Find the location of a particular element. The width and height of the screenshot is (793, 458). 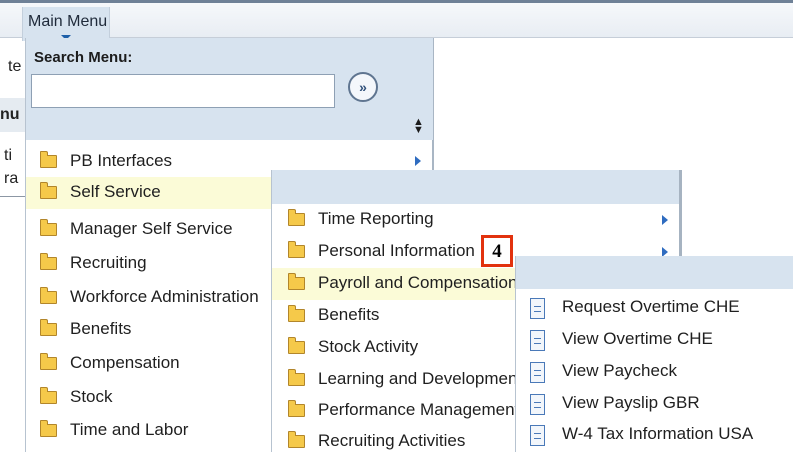

menu-item-payroll-and-compensation: Payroll and Compensation is located at coordinates (394, 284).